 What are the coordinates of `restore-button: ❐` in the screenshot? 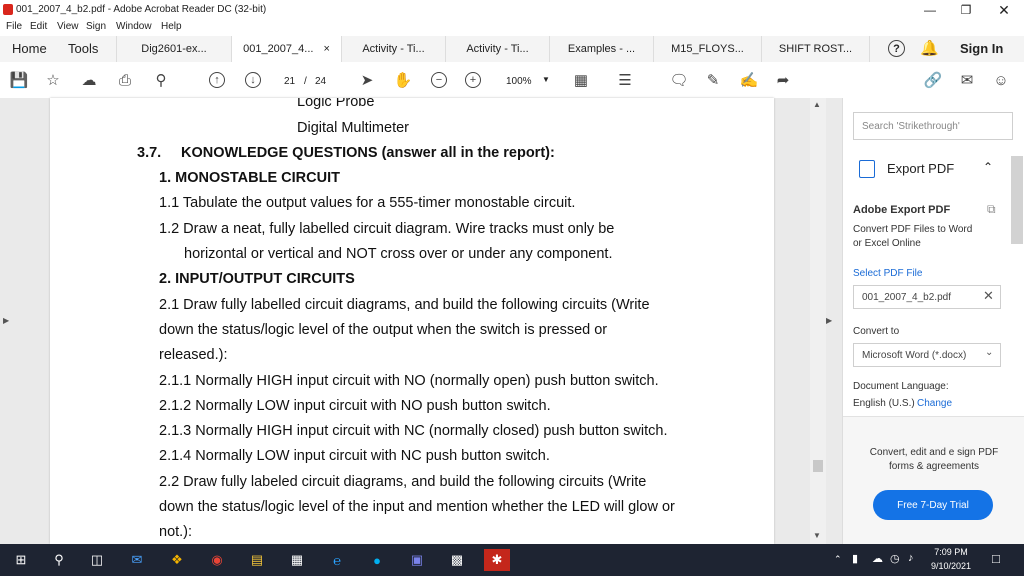 It's located at (966, 10).